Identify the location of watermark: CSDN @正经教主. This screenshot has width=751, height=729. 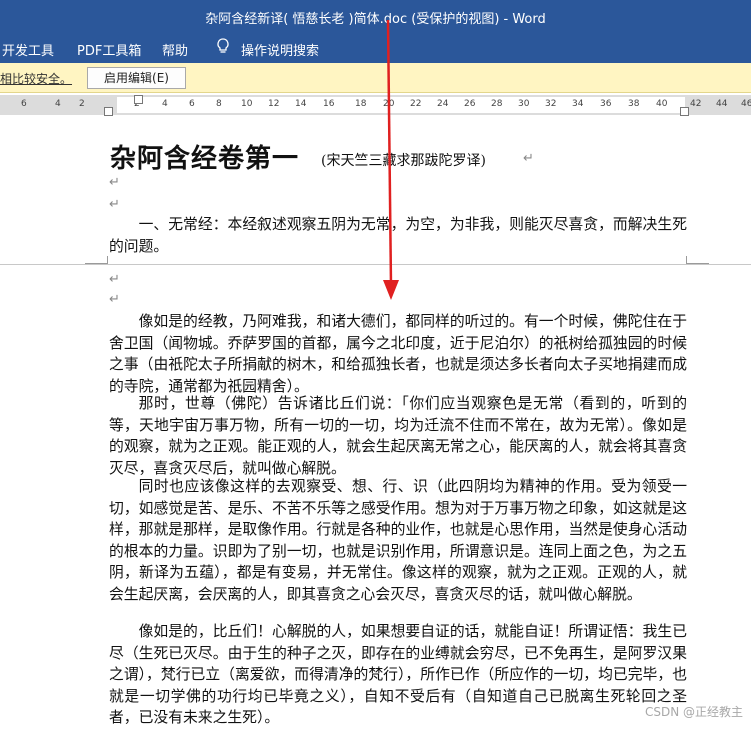
(693, 712).